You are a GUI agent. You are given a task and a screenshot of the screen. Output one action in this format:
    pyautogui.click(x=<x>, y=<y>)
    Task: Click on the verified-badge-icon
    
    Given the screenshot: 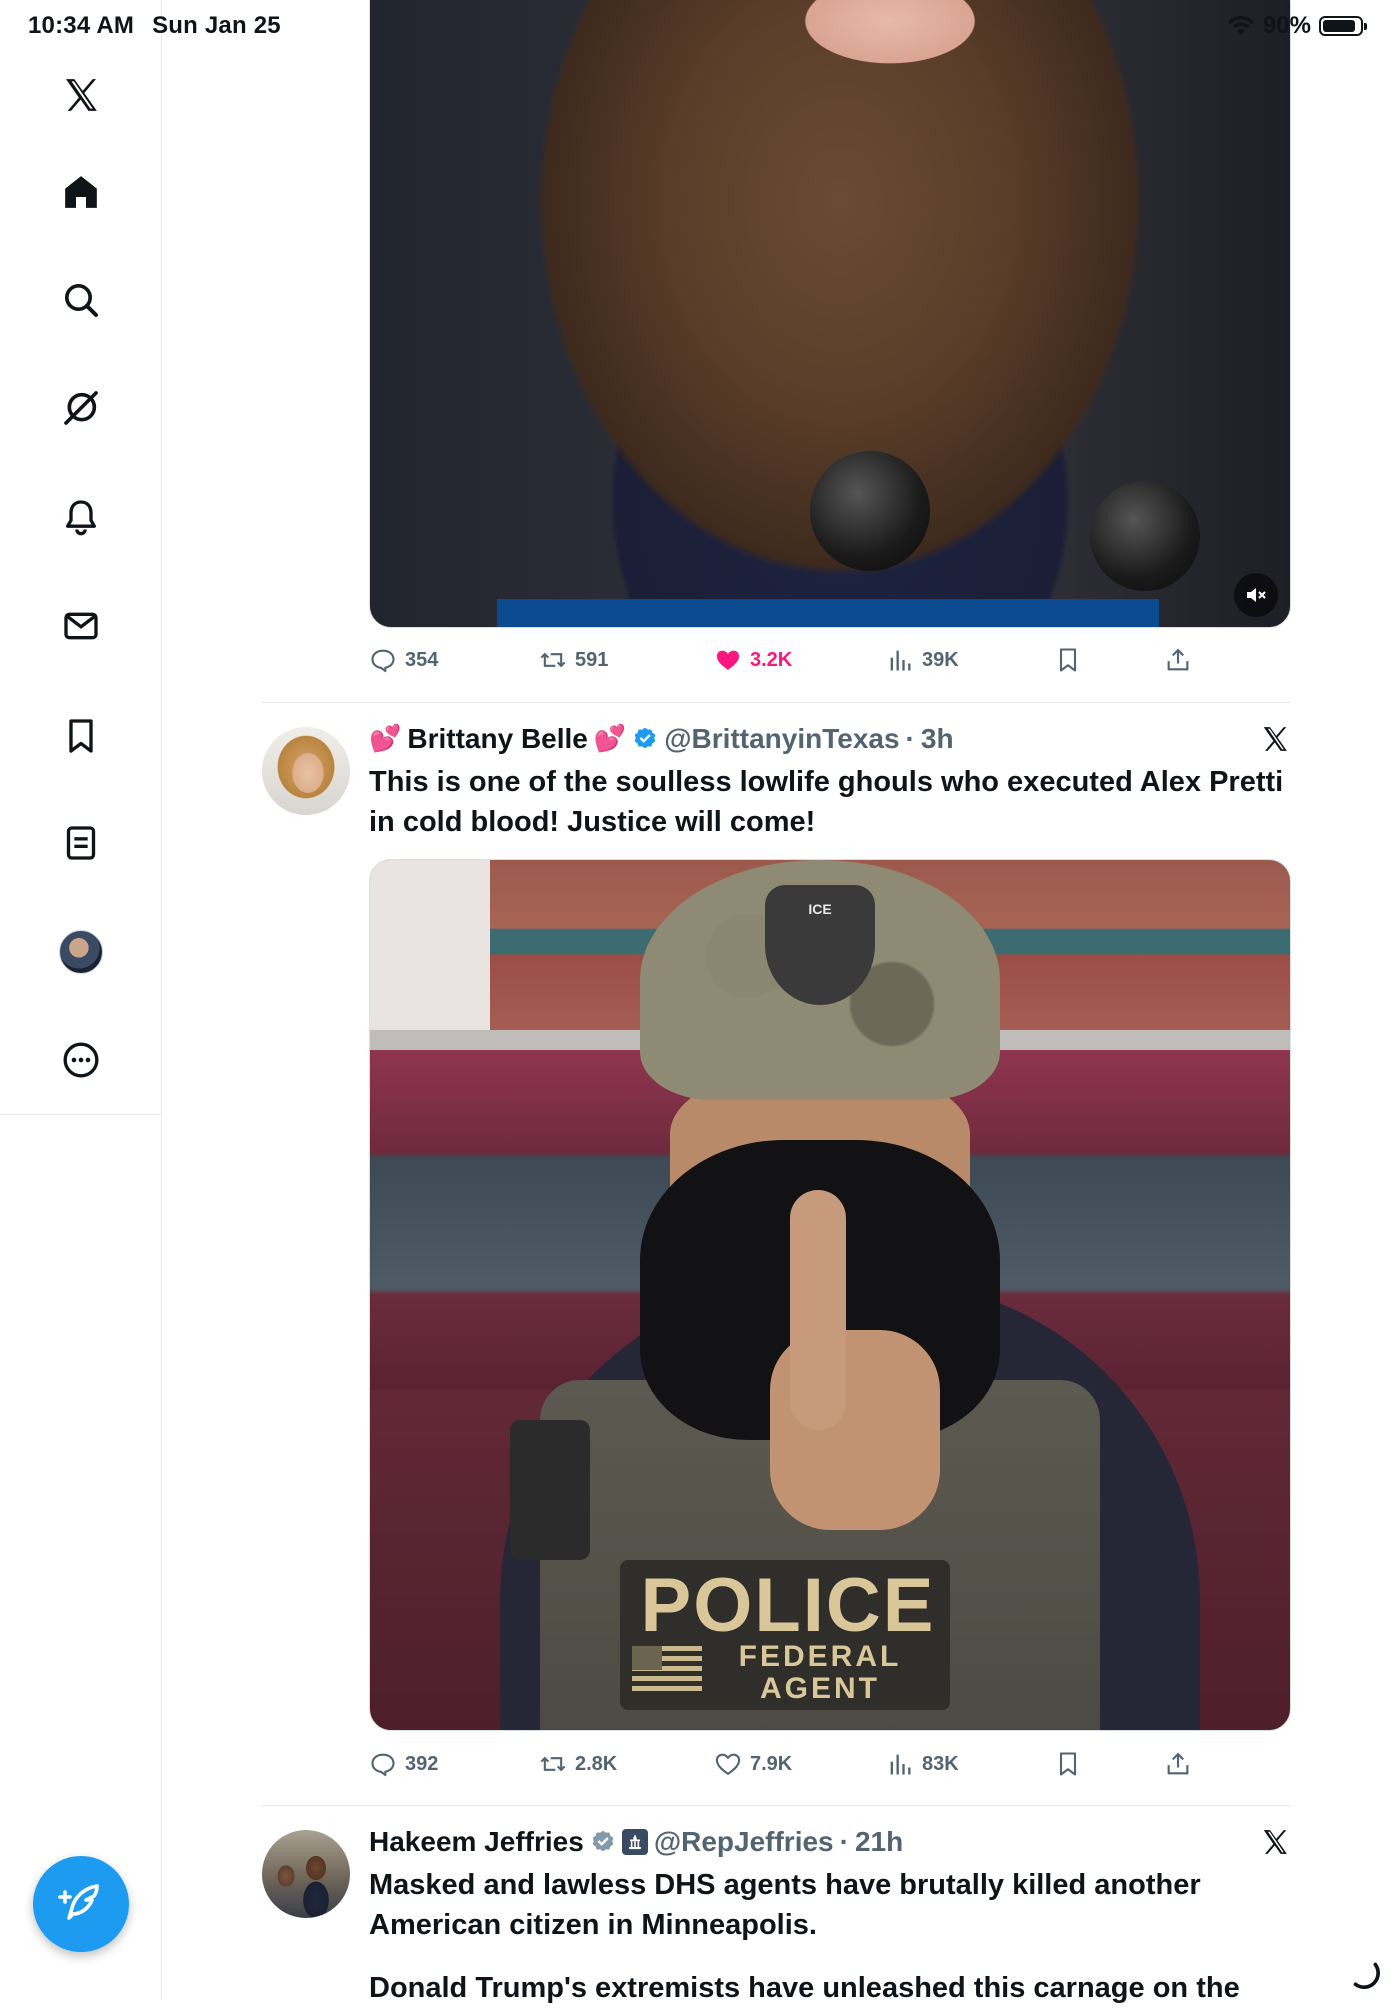 What is the action you would take?
    pyautogui.click(x=645, y=738)
    